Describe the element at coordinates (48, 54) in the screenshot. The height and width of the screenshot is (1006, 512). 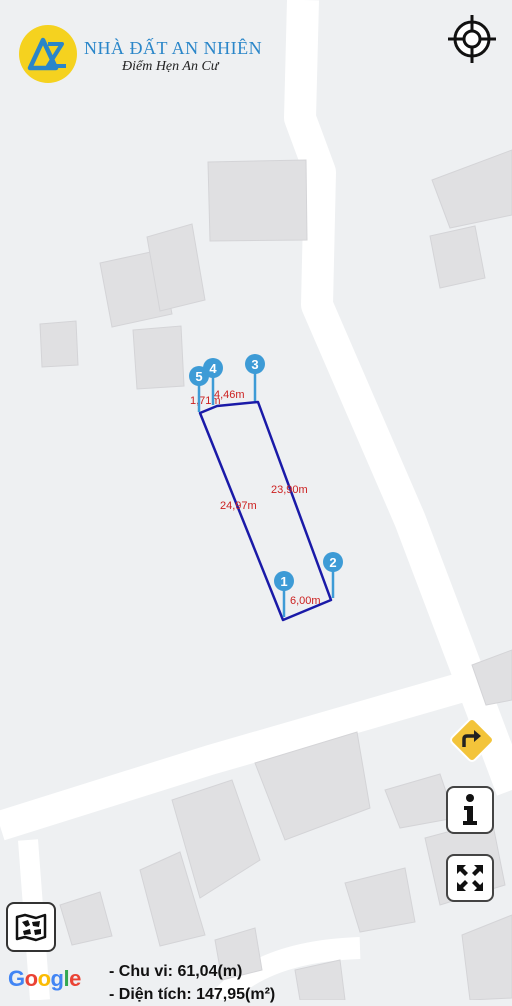
I see `brand-logo-icon` at that location.